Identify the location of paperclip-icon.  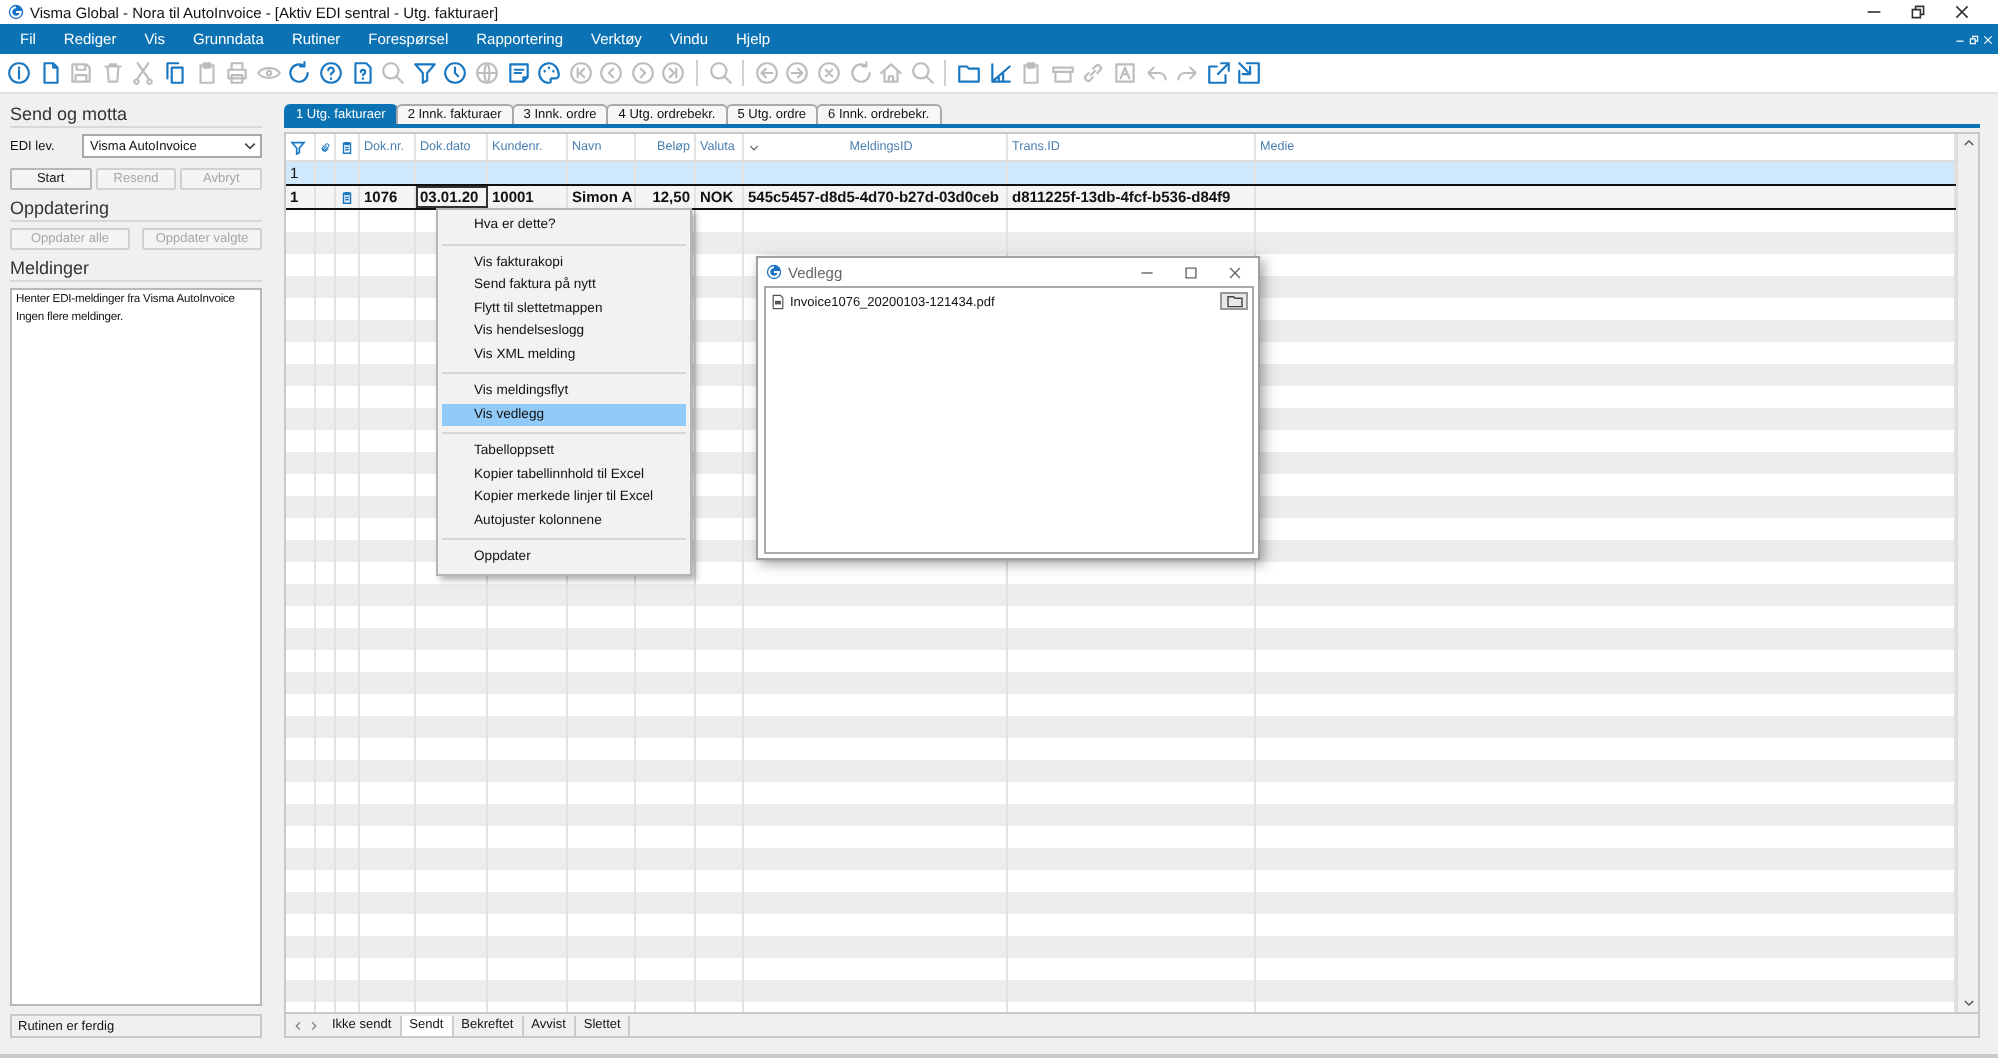
(325, 147).